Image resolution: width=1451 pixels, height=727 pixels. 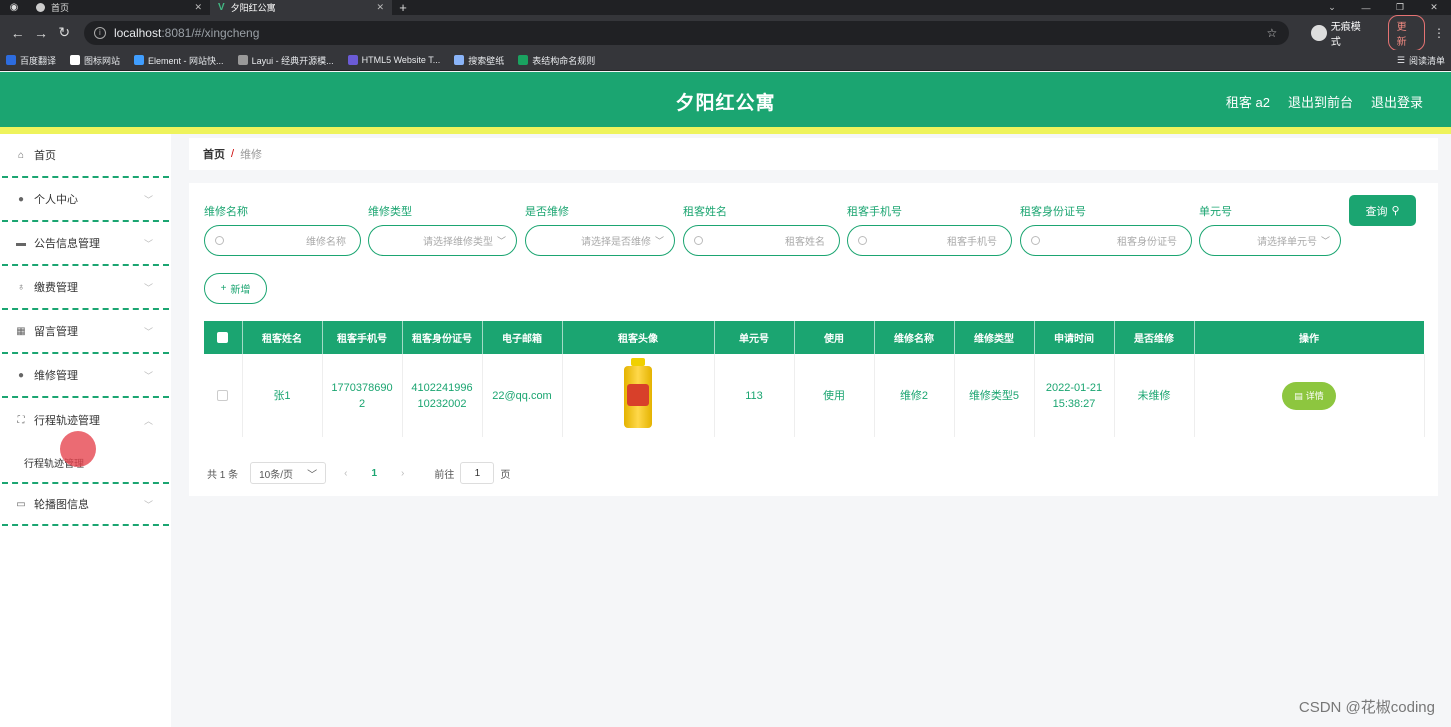 What do you see at coordinates (1309, 337) in the screenshot?
I see `column-header: 操作` at bounding box center [1309, 337].